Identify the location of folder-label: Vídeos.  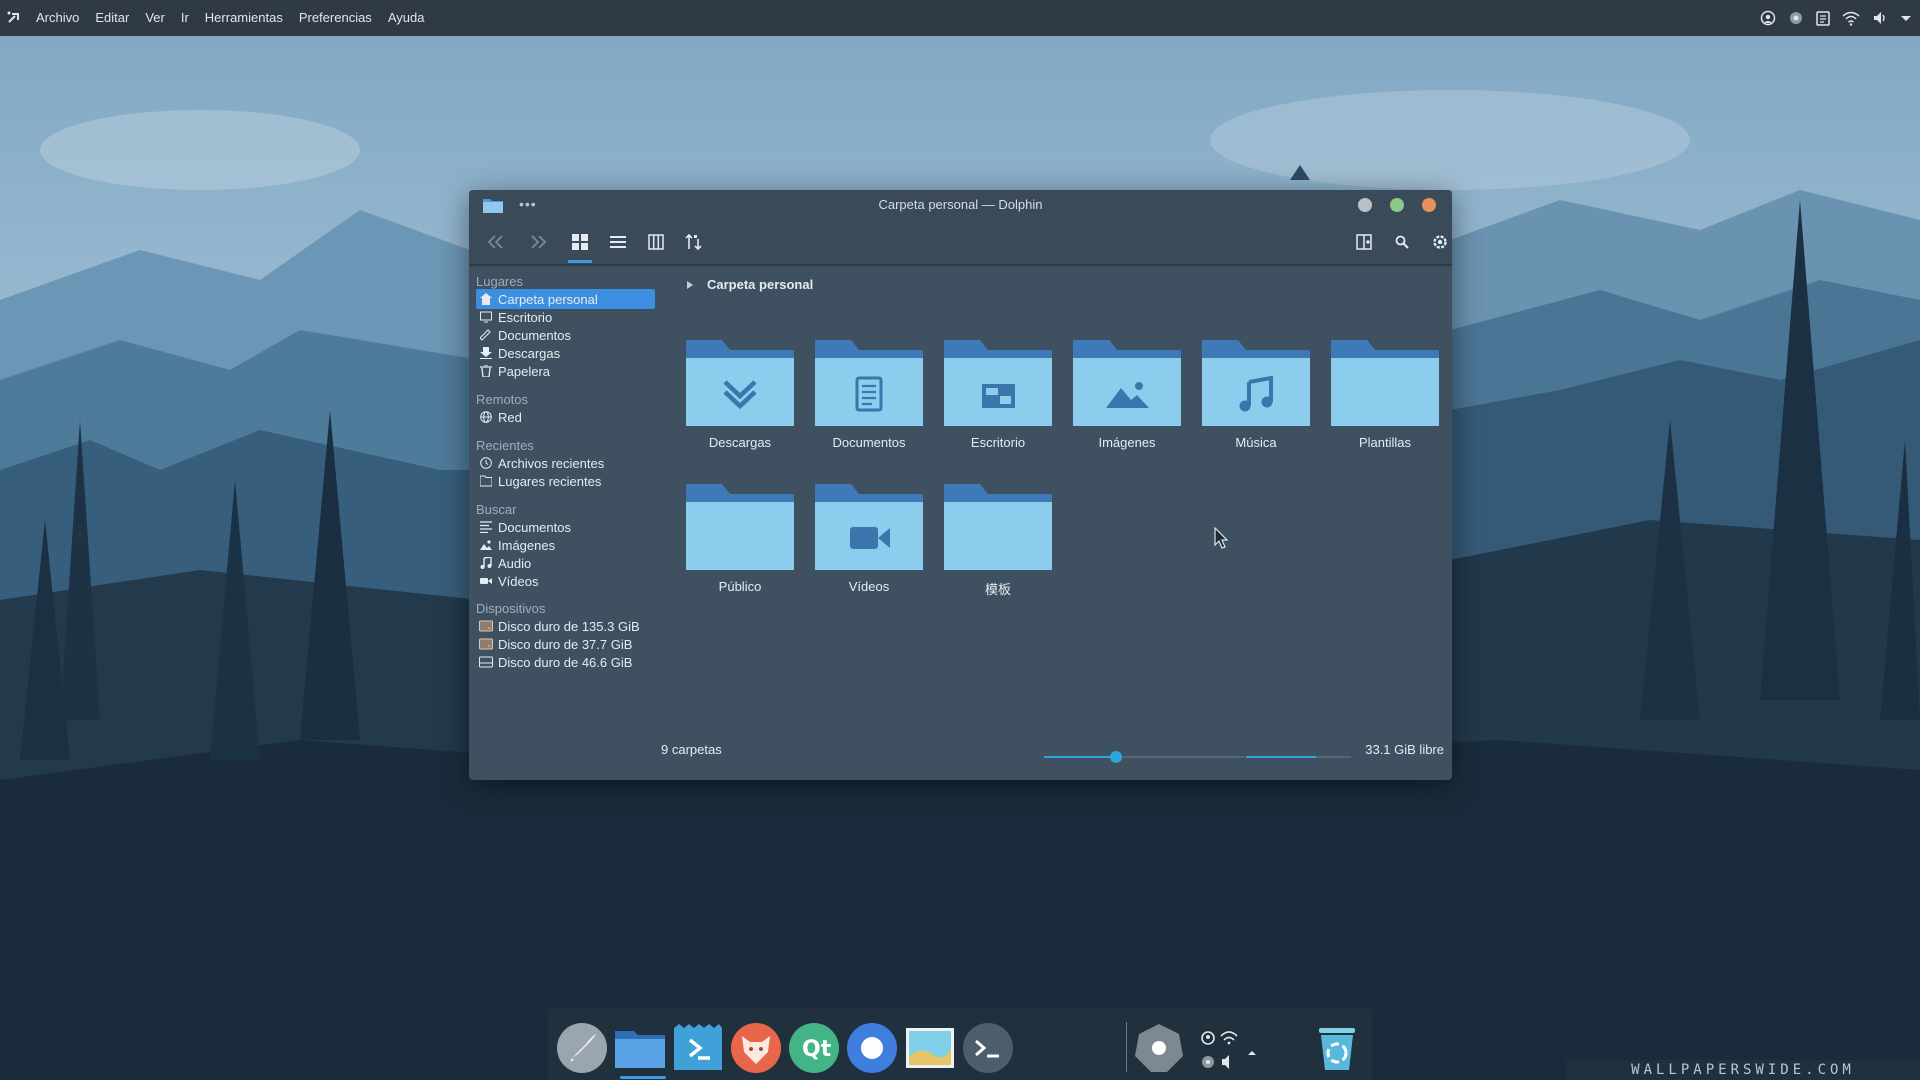
(869, 586).